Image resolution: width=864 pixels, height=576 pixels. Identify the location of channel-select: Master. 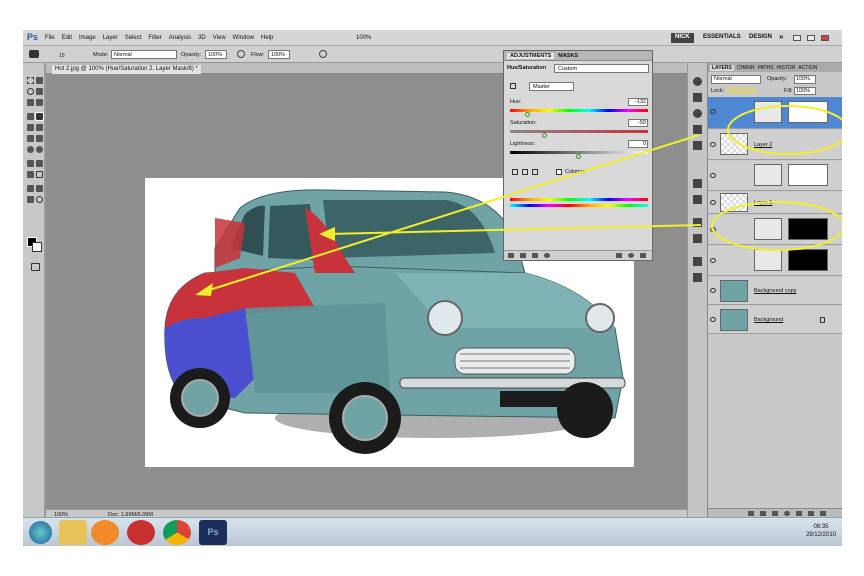
(551, 86).